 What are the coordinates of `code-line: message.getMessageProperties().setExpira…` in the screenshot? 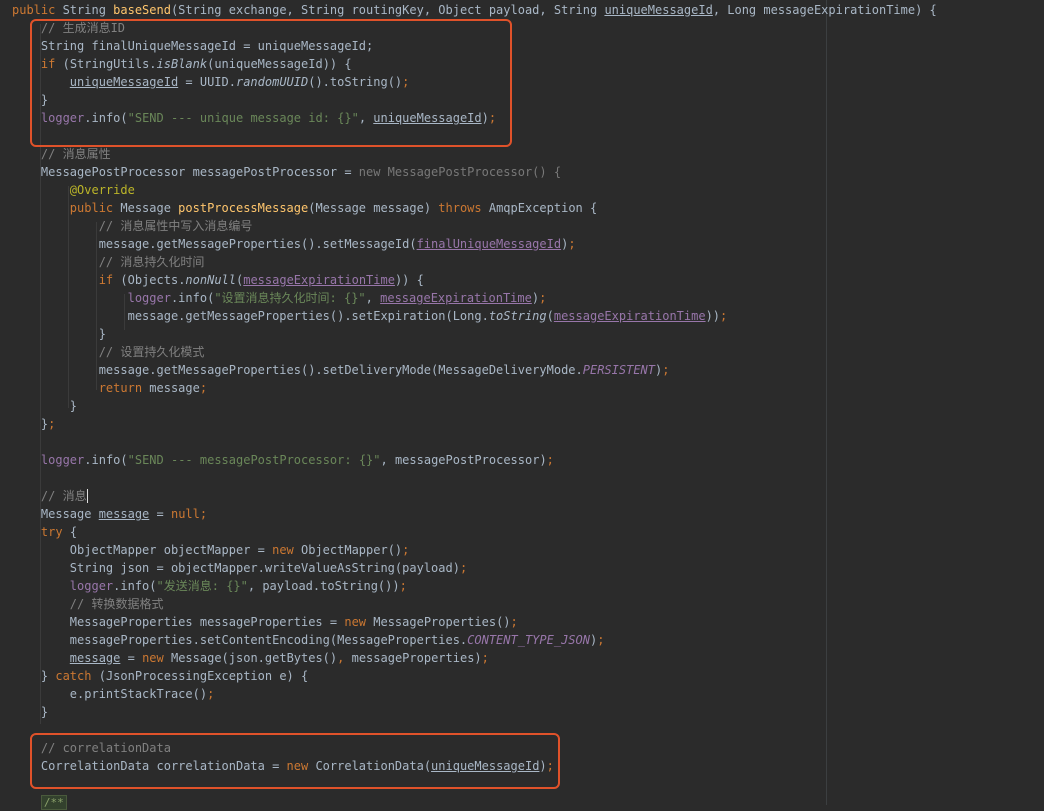 It's located at (370, 316).